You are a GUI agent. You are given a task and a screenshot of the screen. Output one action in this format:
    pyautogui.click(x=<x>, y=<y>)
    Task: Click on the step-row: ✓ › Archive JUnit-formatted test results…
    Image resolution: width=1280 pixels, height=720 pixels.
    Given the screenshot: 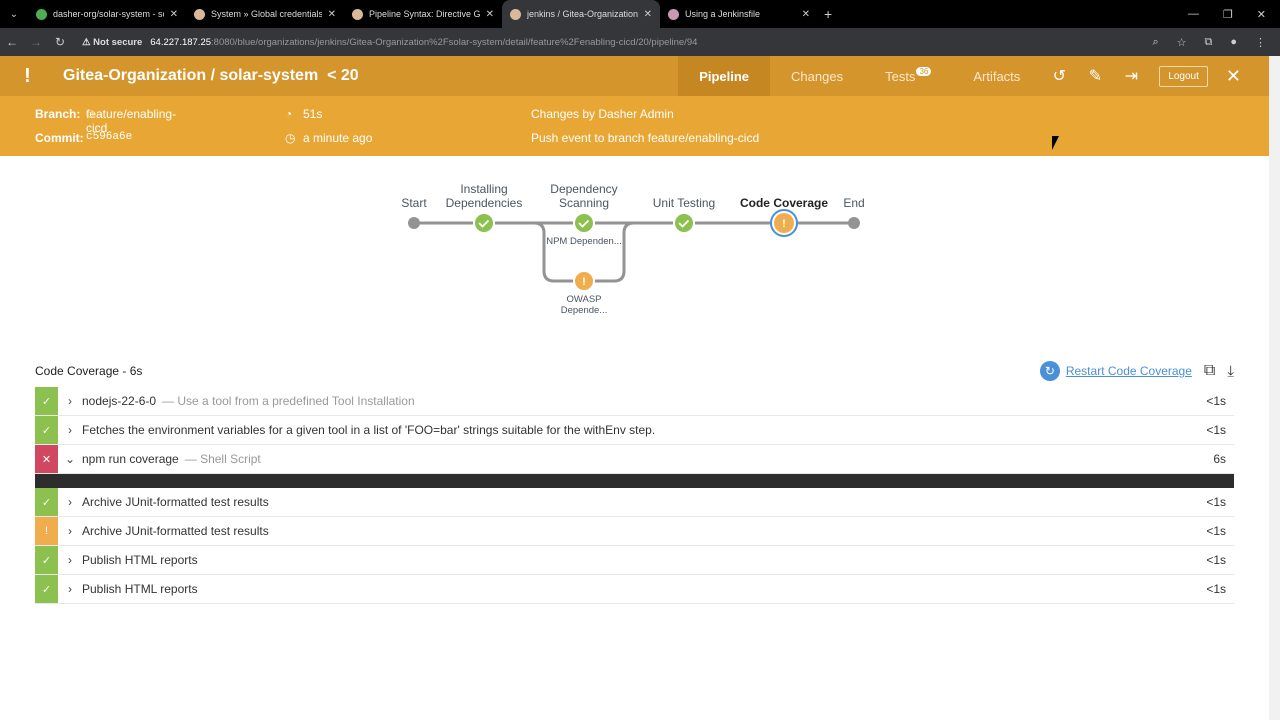 What is the action you would take?
    pyautogui.click(x=634, y=502)
    